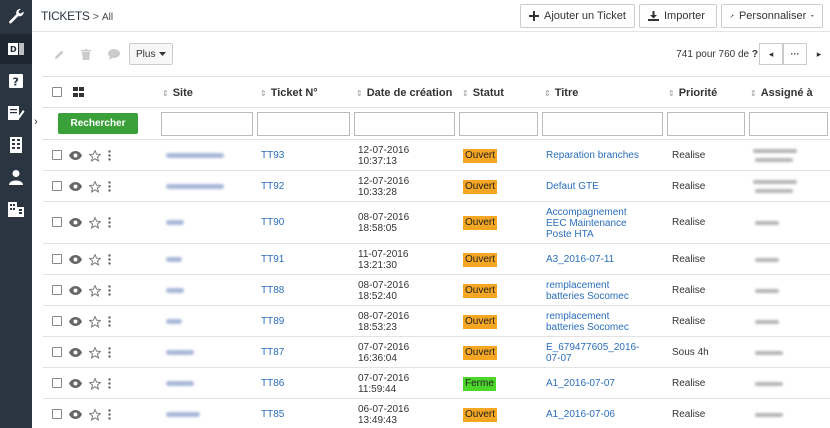 This screenshot has width=830, height=428. Describe the element at coordinates (592, 353) in the screenshot. I see `ticket-title-link: E_679477605_2016- 07-07` at that location.